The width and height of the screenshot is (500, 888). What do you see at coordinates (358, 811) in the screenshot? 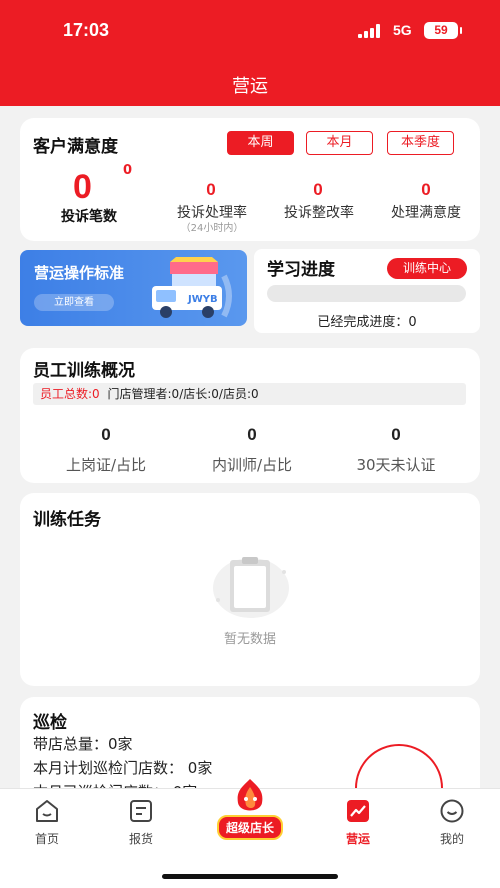
I see `trend-icon` at bounding box center [358, 811].